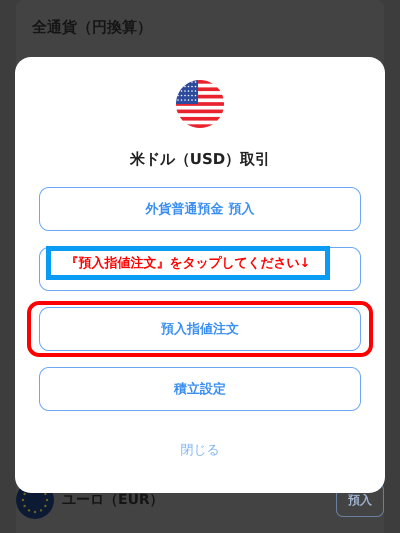 This screenshot has width=400, height=533. What do you see at coordinates (200, 329) in the screenshot?
I see `action-button: 預入指値注文` at bounding box center [200, 329].